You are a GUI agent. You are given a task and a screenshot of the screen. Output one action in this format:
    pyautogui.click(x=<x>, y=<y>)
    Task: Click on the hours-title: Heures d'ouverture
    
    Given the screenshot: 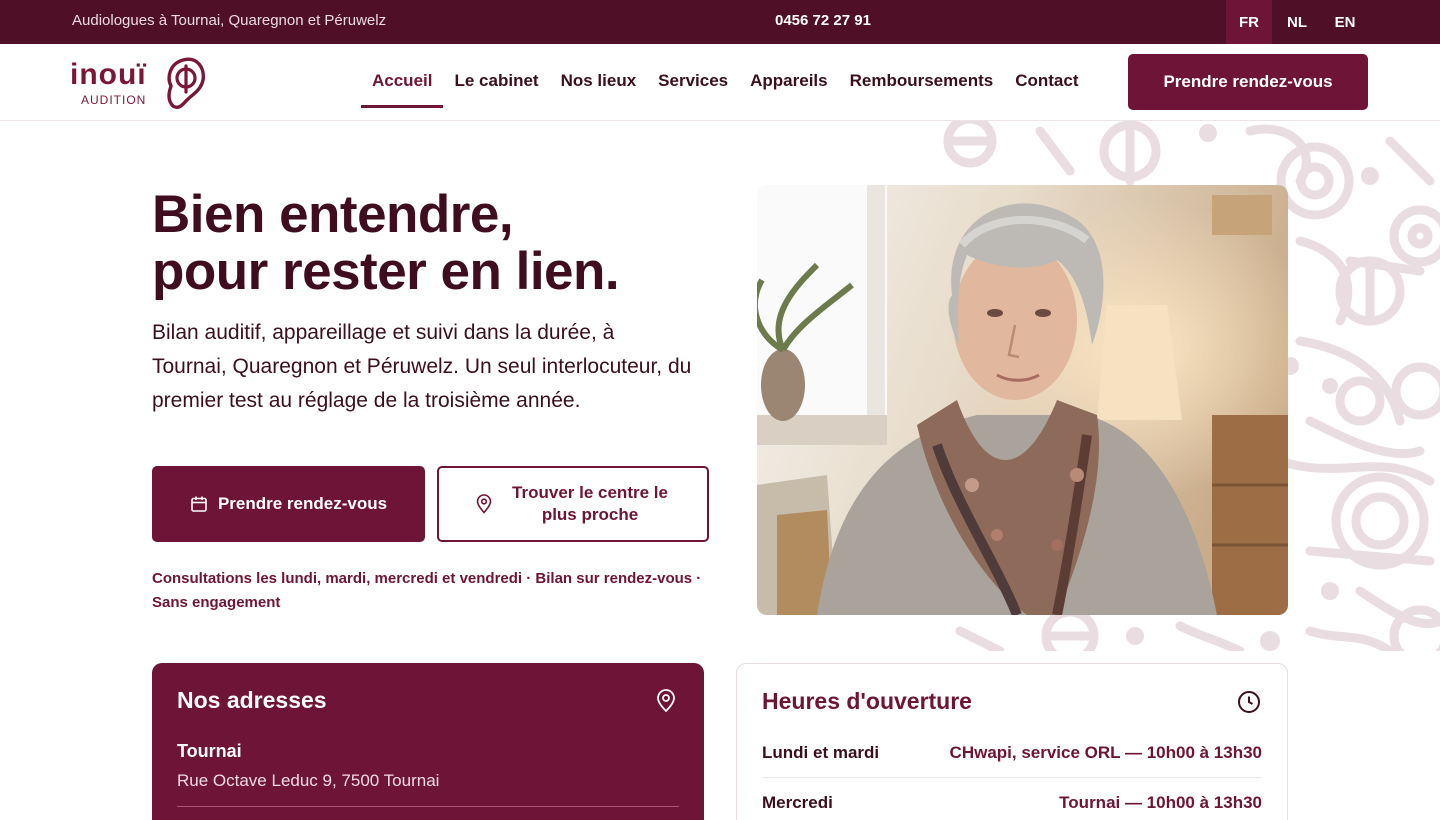 What is the action you would take?
    pyautogui.click(x=867, y=701)
    